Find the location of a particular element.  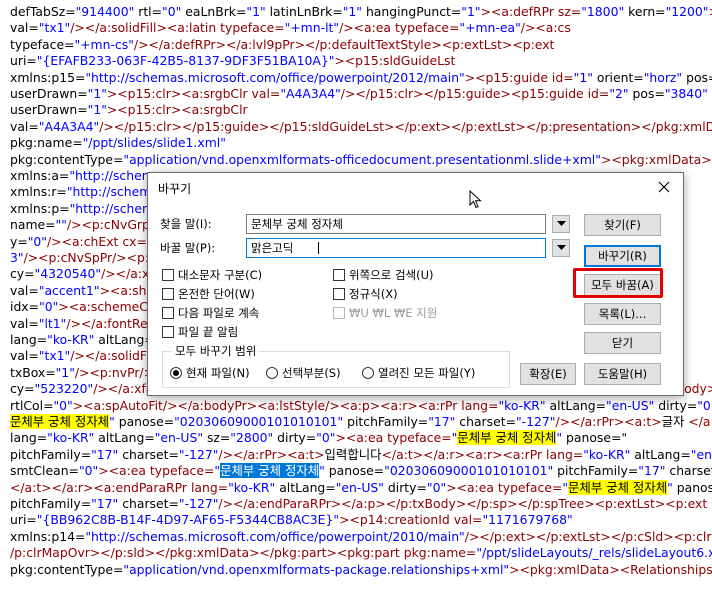

scope-current-file-radio: 현재 파일(N) is located at coordinates (210, 374).